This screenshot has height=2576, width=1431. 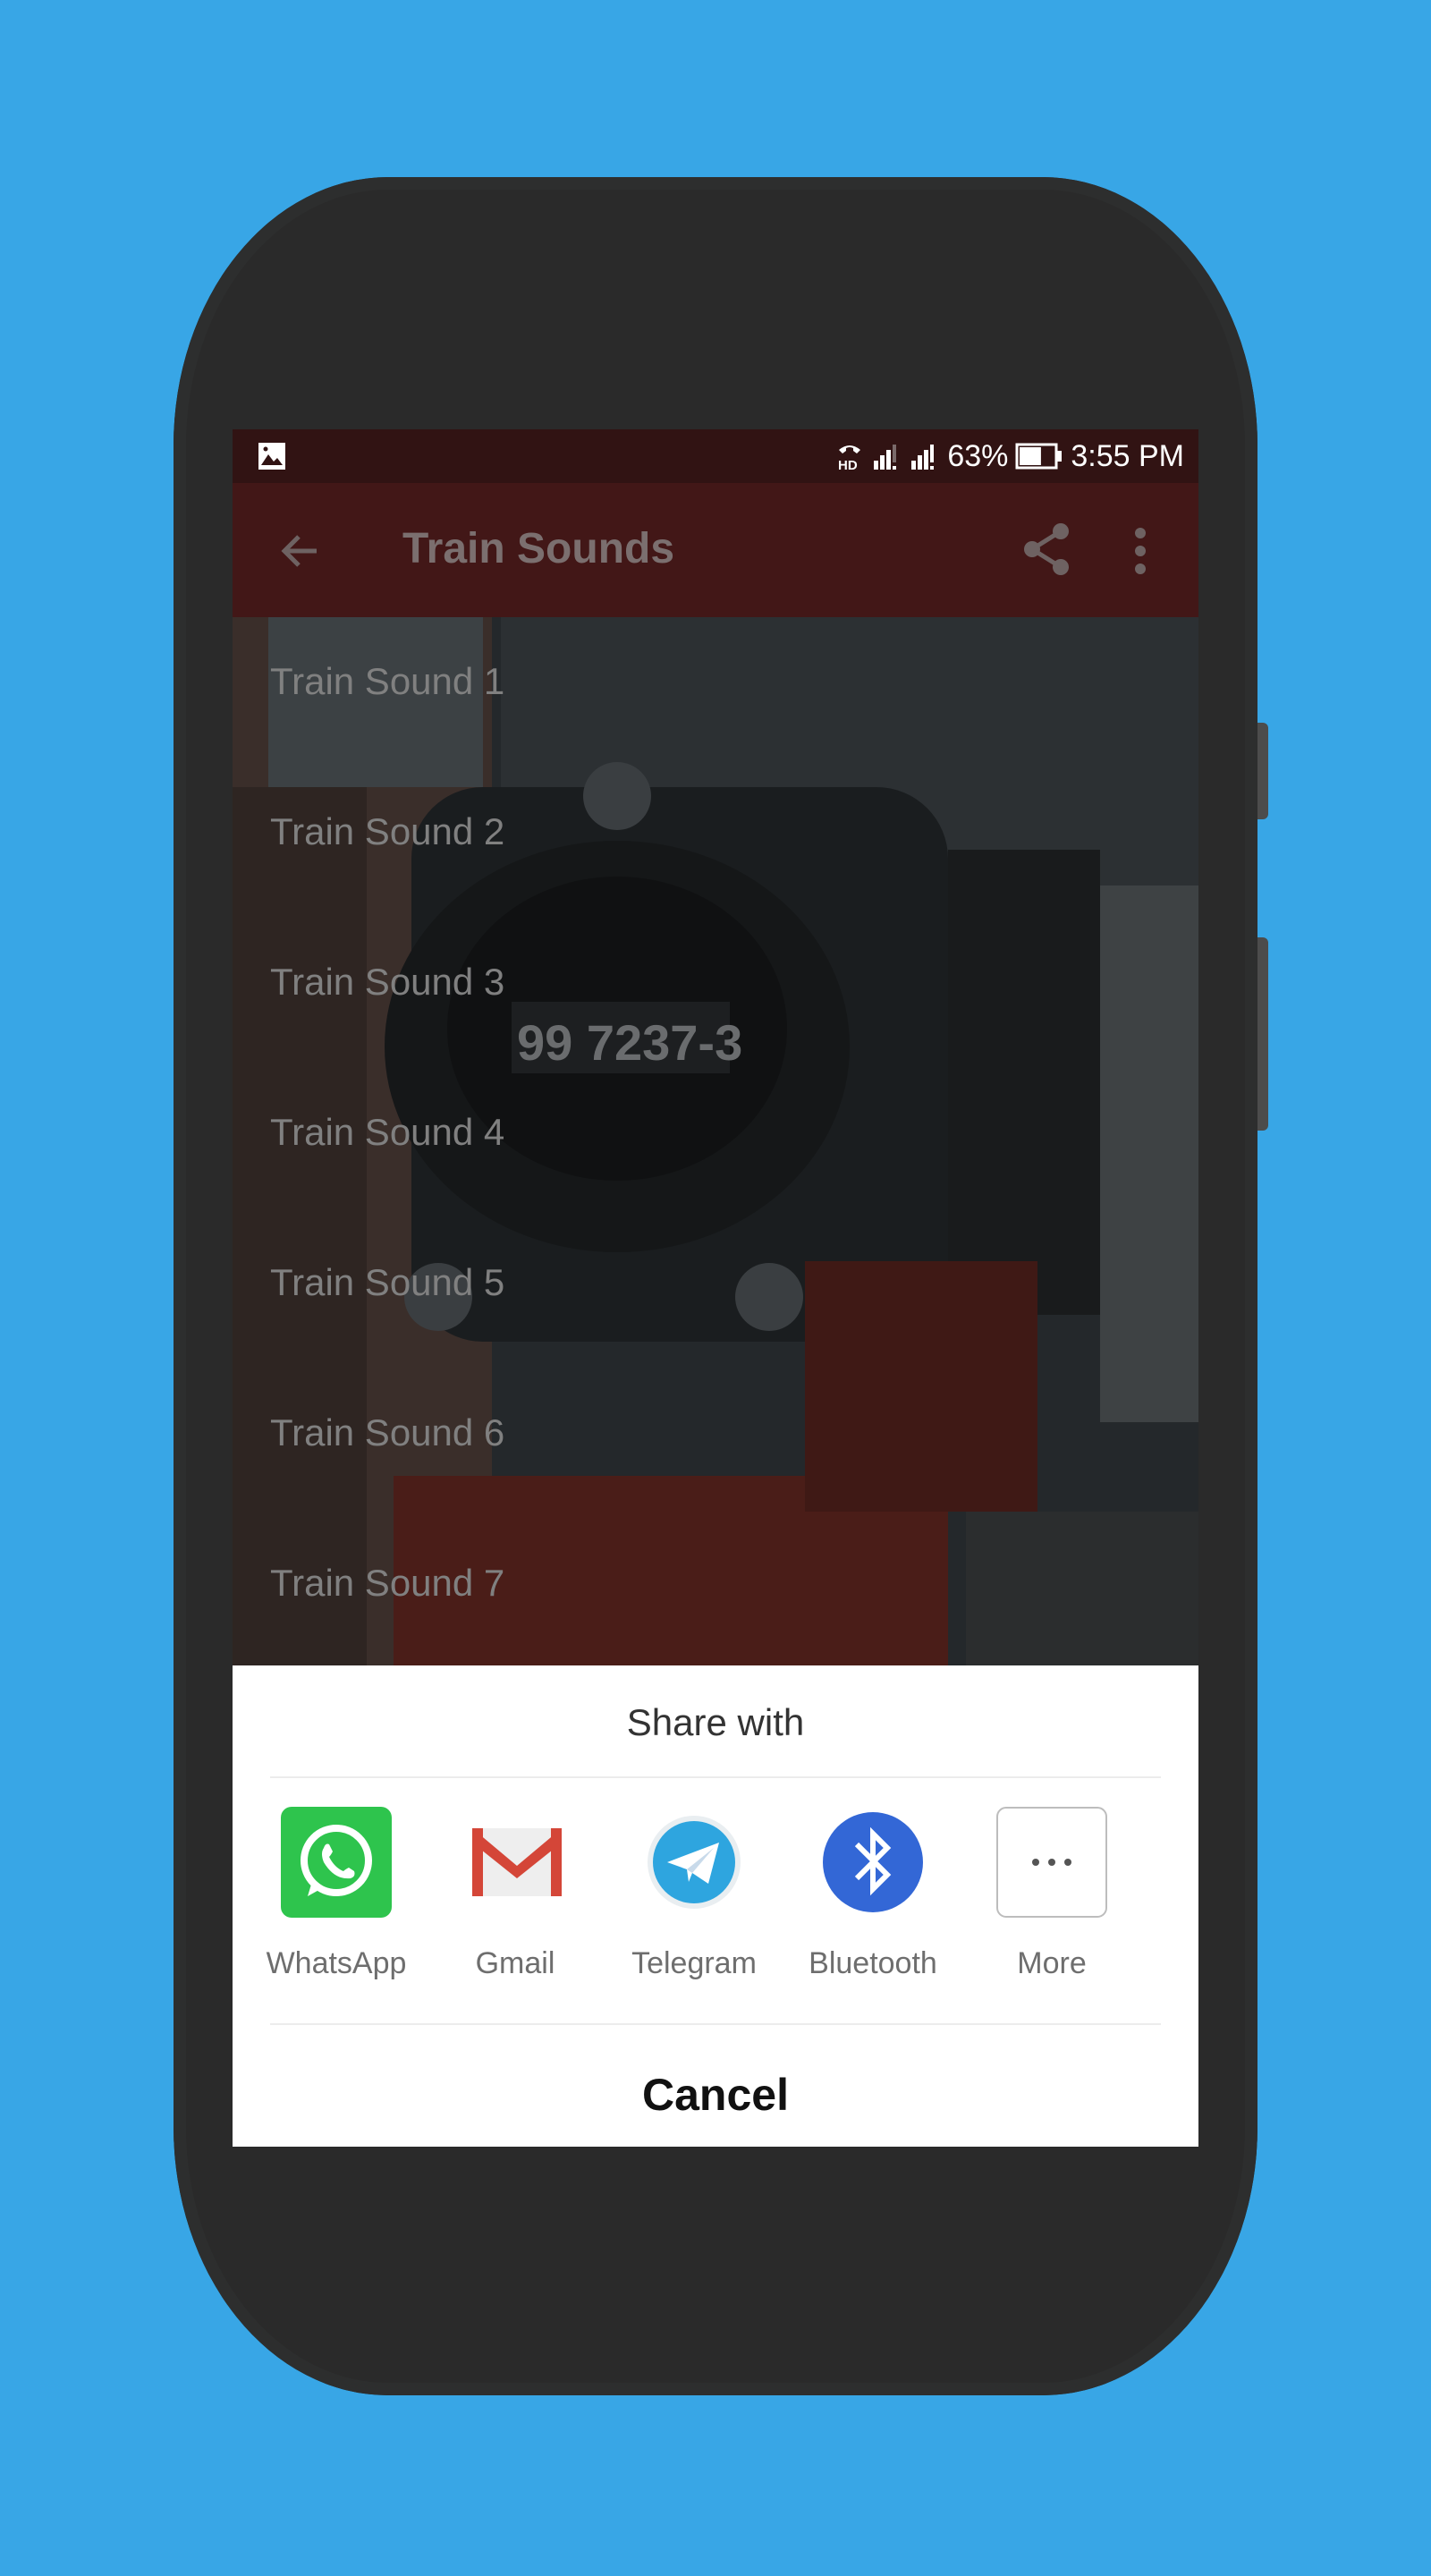 What do you see at coordinates (388, 831) in the screenshot?
I see `list-item-label: Train Sound 2` at bounding box center [388, 831].